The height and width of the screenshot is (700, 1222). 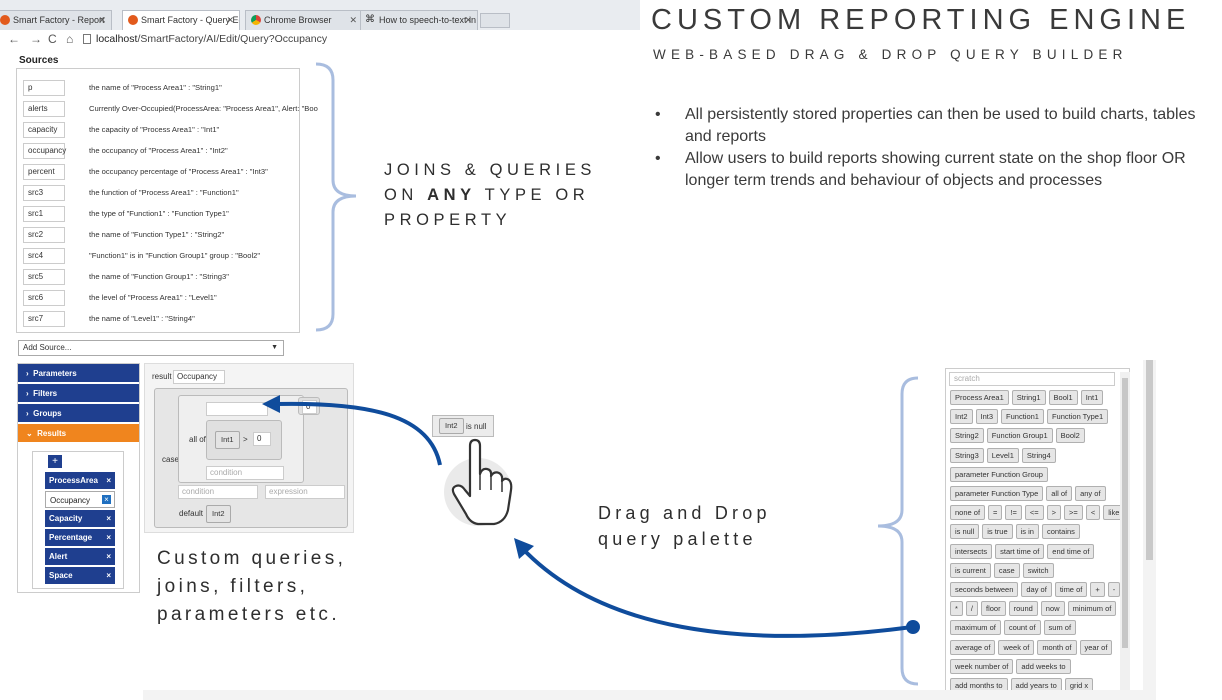 I want to click on source-alias-input: src1, so click(x=44, y=214).